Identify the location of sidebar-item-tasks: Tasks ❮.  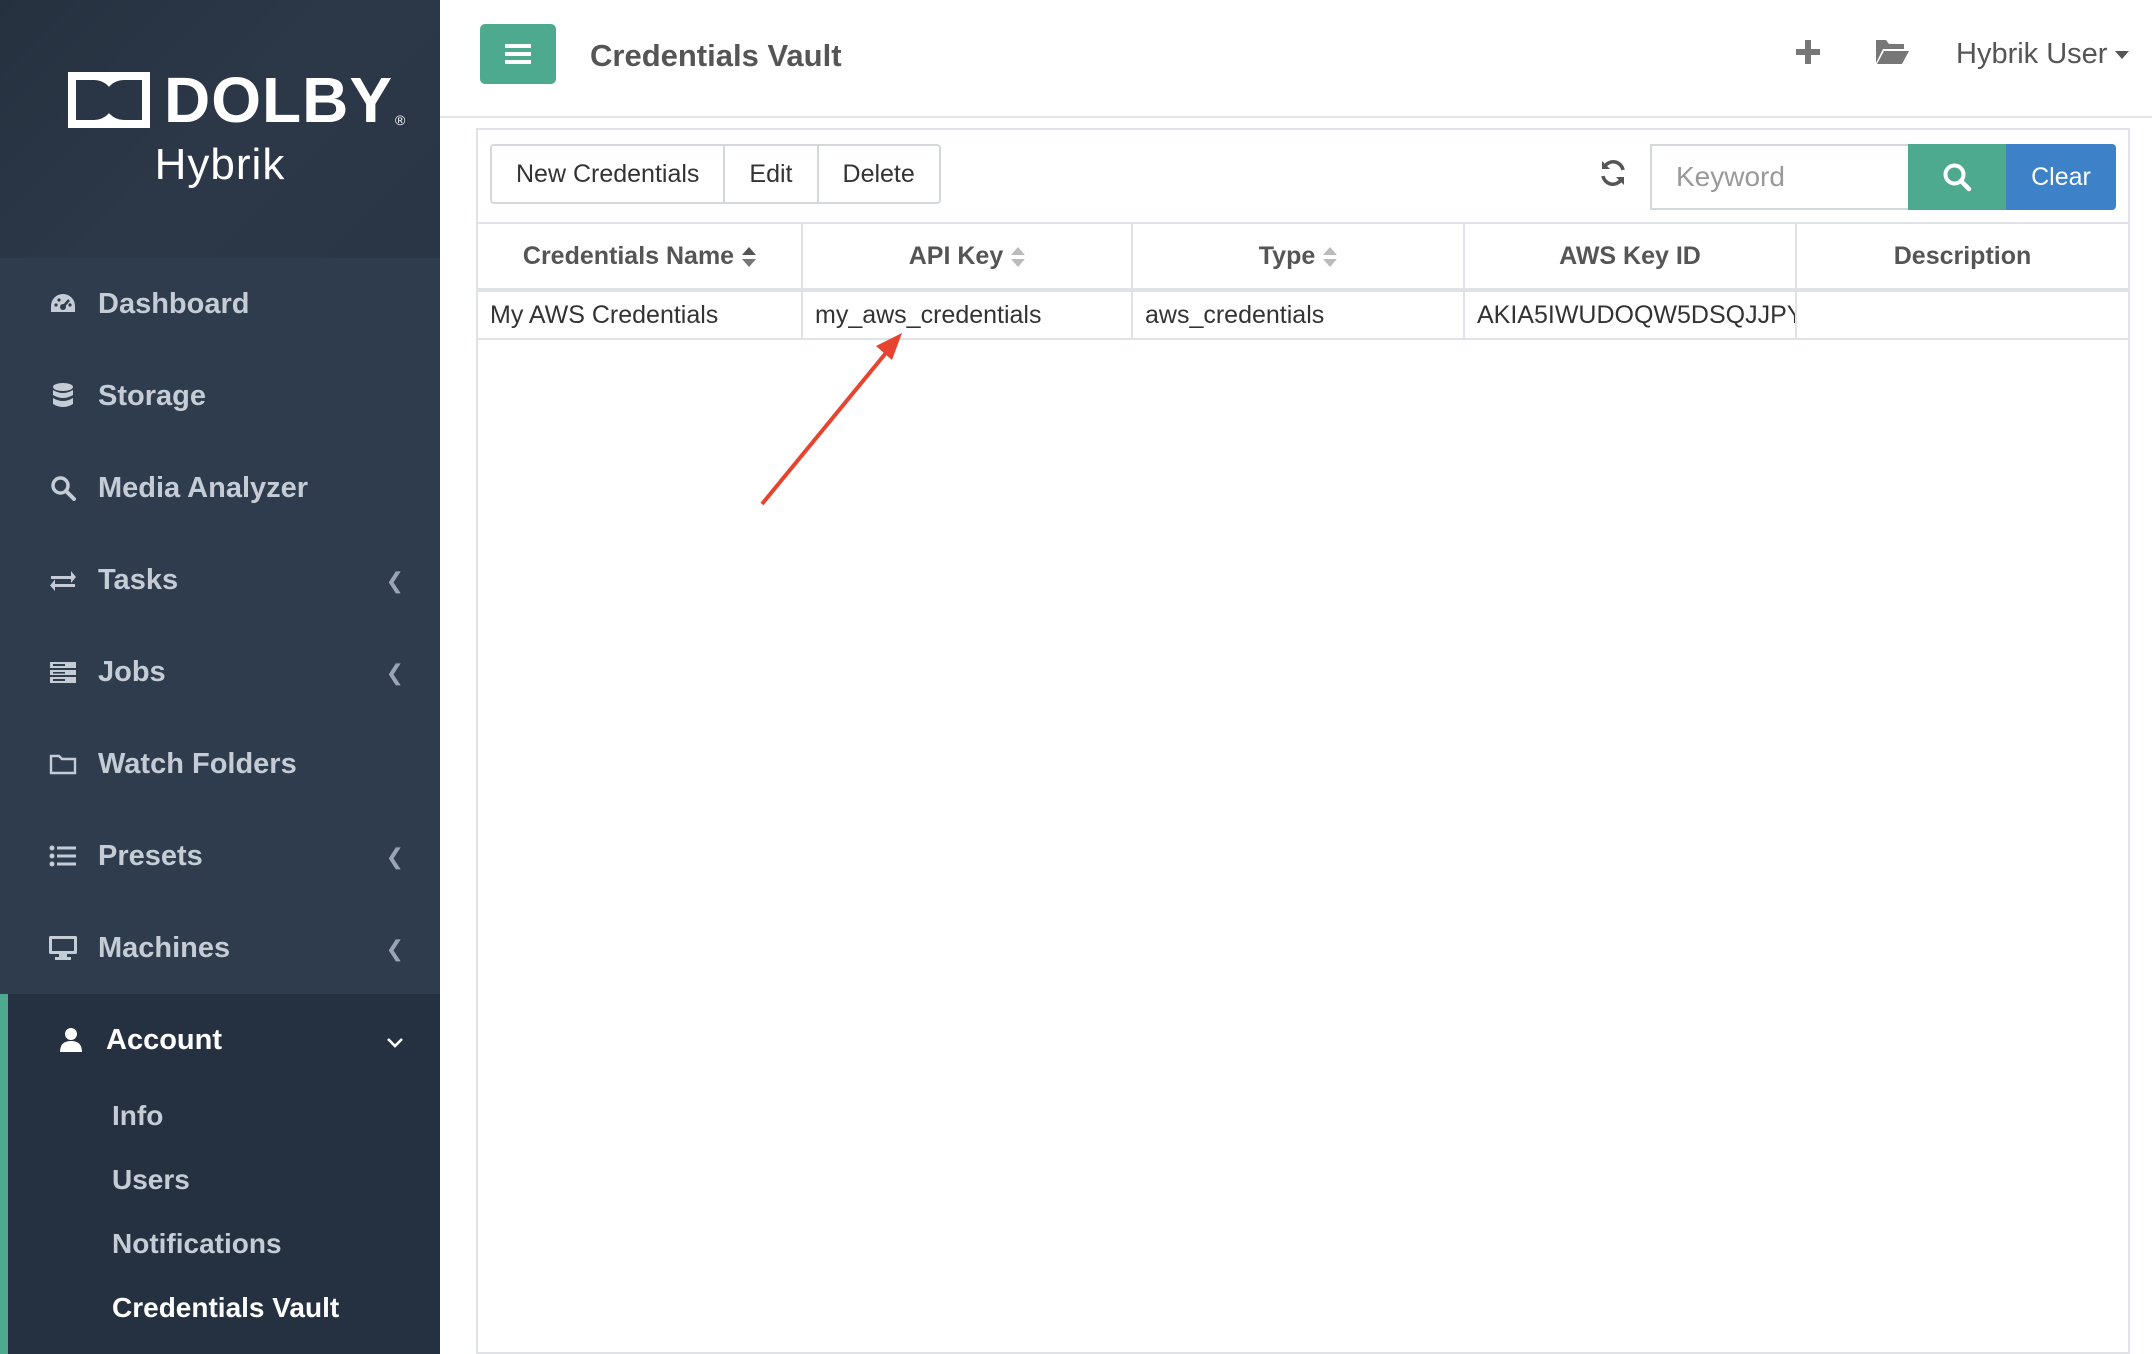
(220, 580).